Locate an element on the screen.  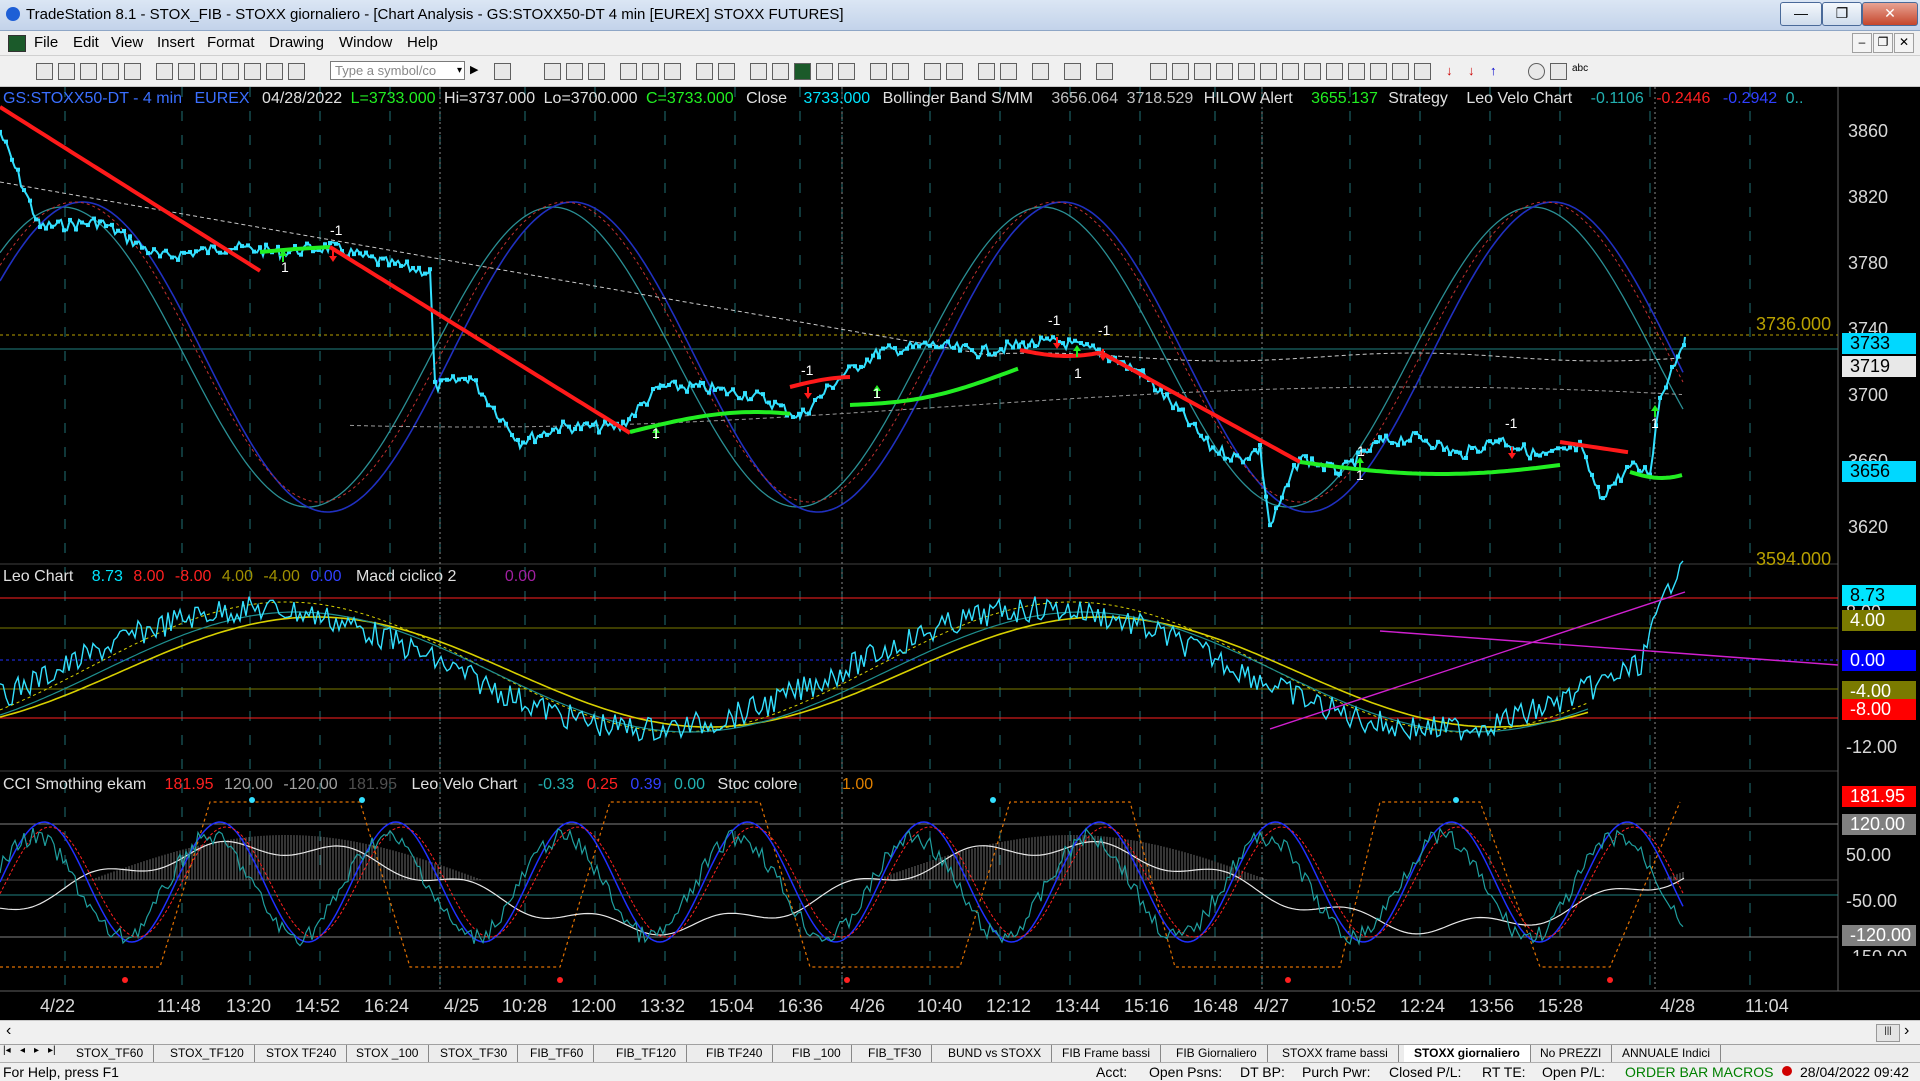
arc-icon is located at coordinates (1356, 71).